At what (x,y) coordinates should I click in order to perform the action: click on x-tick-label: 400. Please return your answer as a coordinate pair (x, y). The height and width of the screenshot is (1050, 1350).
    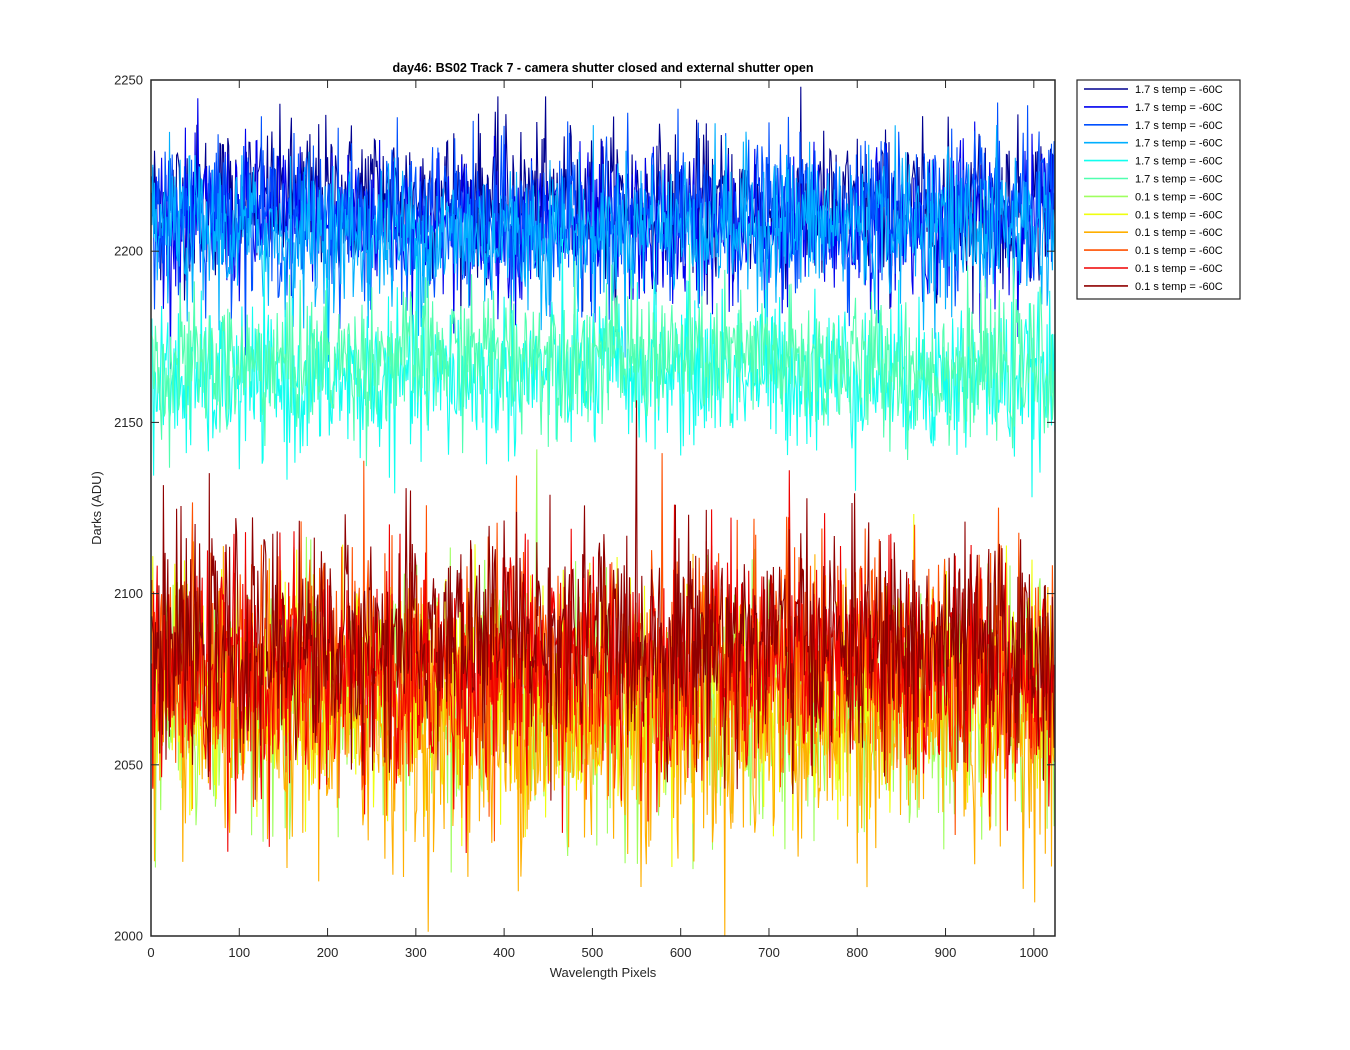
    Looking at the image, I should click on (504, 952).